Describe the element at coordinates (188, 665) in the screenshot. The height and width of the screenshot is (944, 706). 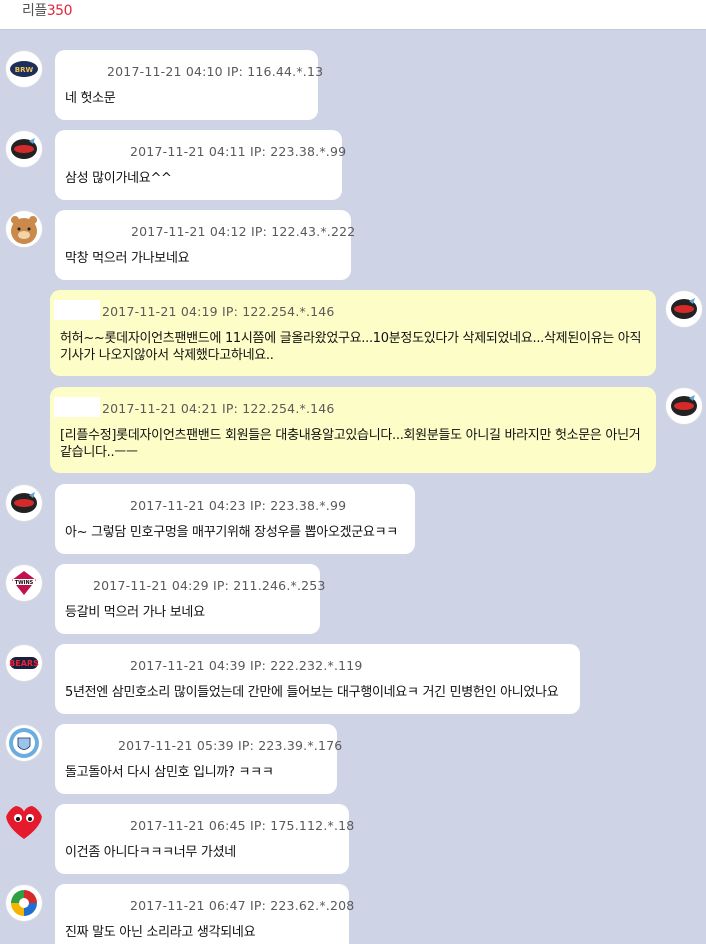
I see `comment-datetime: 2017-11-21 04:39` at that location.